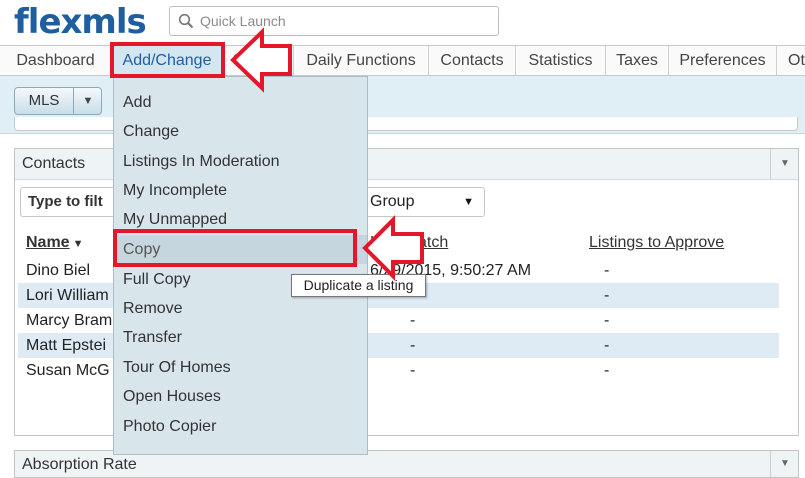 The height and width of the screenshot is (478, 805). What do you see at coordinates (67, 295) in the screenshot?
I see `contact-name: Lori William` at bounding box center [67, 295].